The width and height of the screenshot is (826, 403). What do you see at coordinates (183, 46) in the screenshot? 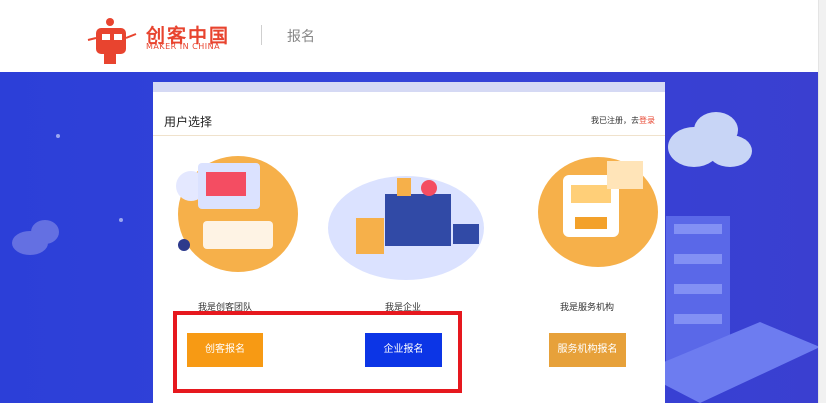
I see `logo-subtitle: MAKER IN CHINA` at bounding box center [183, 46].